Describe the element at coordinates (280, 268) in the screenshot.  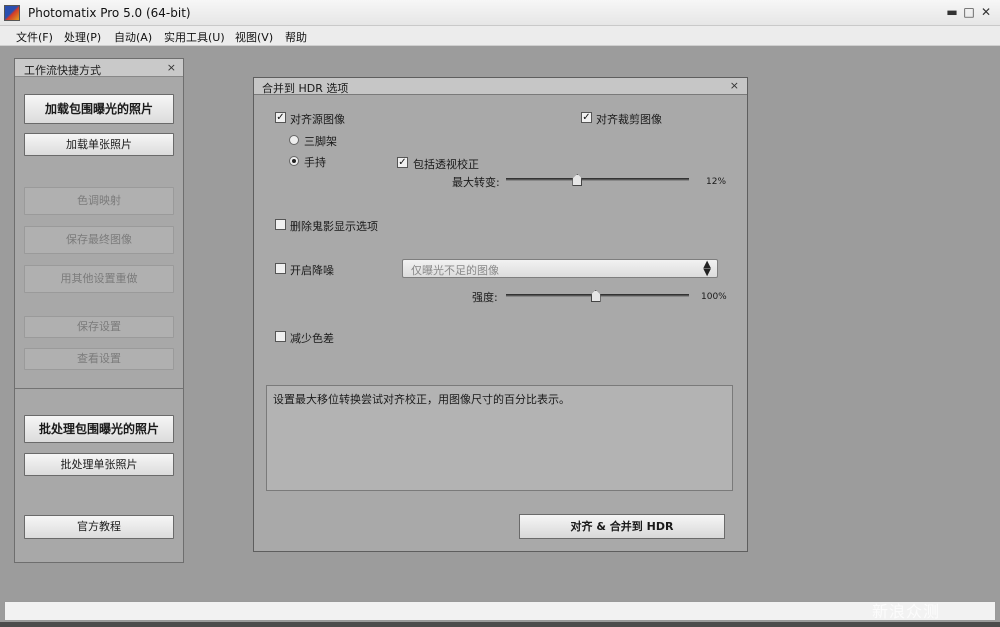
I see `noise-reduction-checkbox` at that location.